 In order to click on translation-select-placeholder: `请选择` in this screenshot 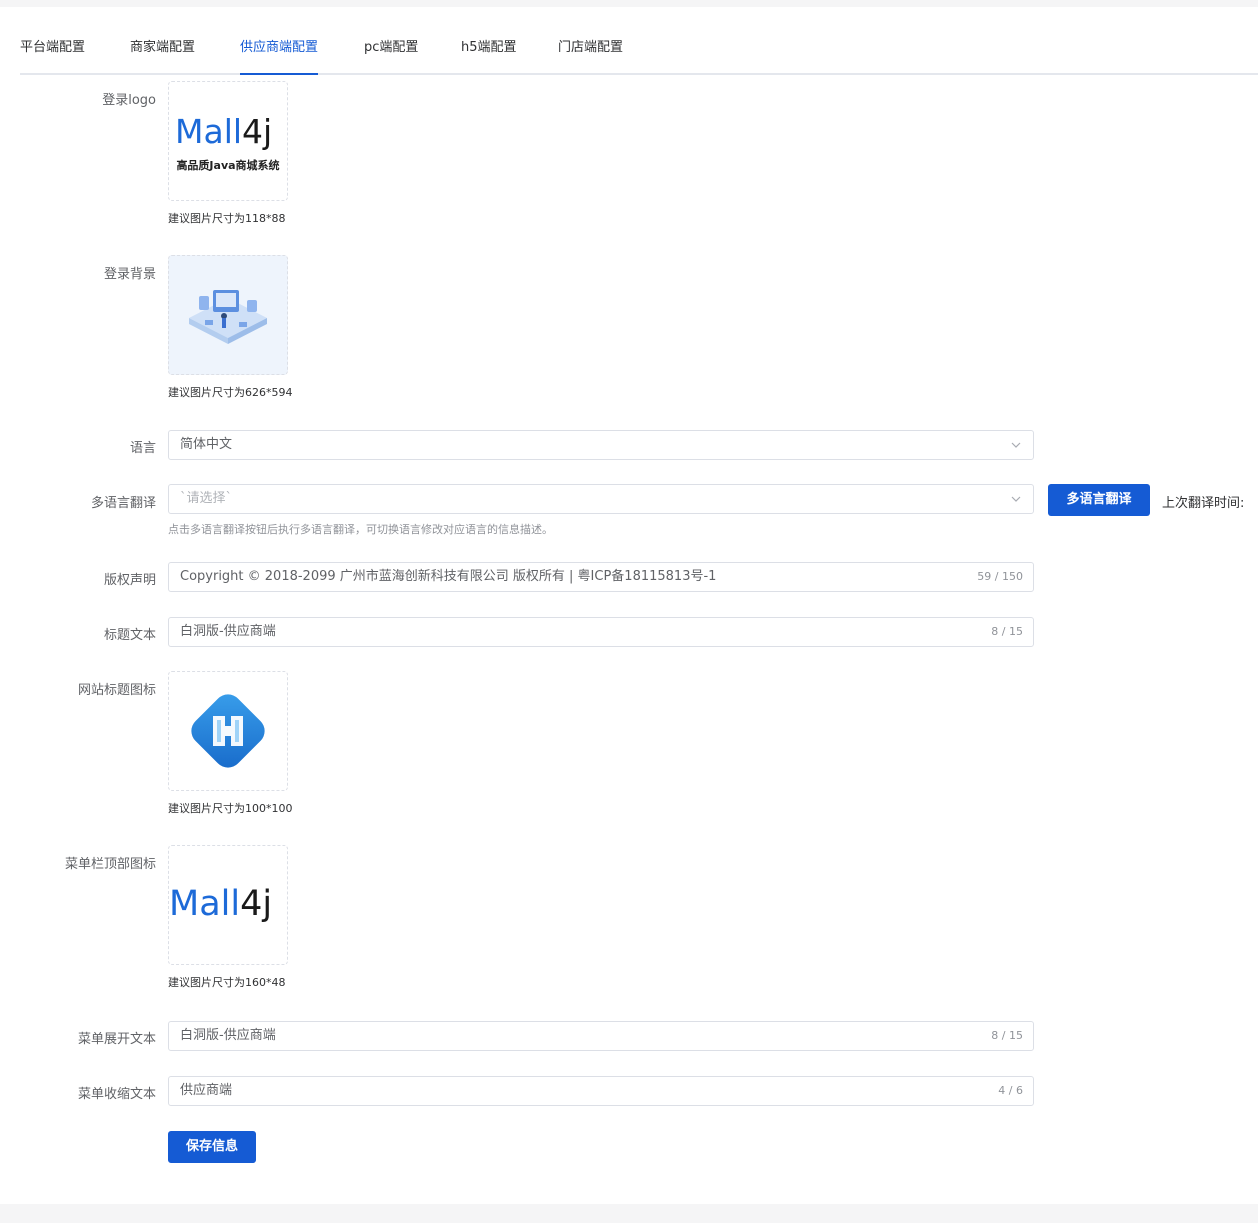, I will do `click(206, 498)`.